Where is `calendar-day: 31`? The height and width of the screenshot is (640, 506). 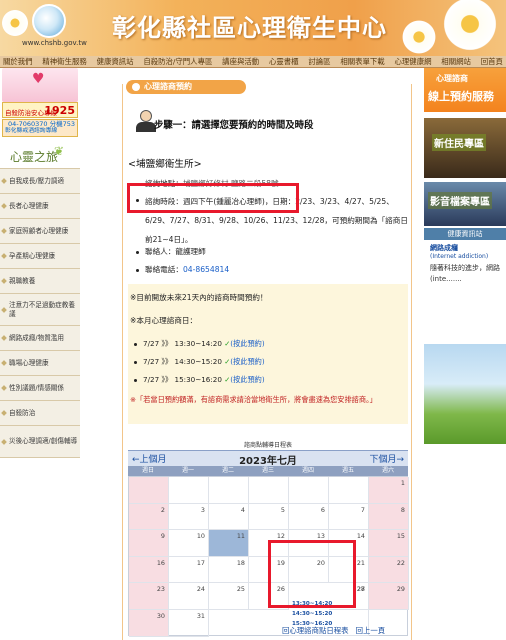
calendar-day: 31 is located at coordinates (189, 623).